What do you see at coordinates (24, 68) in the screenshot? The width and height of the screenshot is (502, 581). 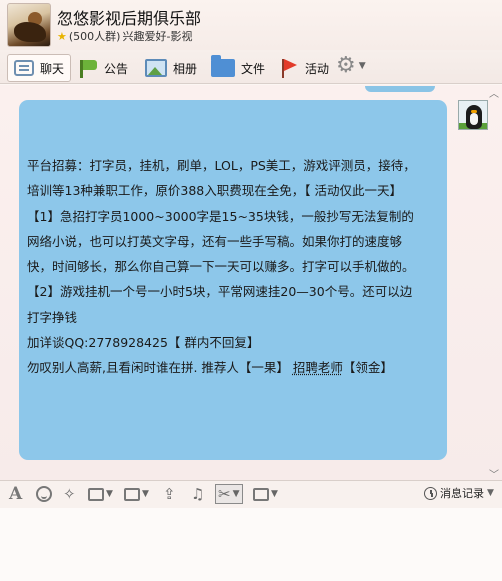 I see `chat-bubble-icon` at bounding box center [24, 68].